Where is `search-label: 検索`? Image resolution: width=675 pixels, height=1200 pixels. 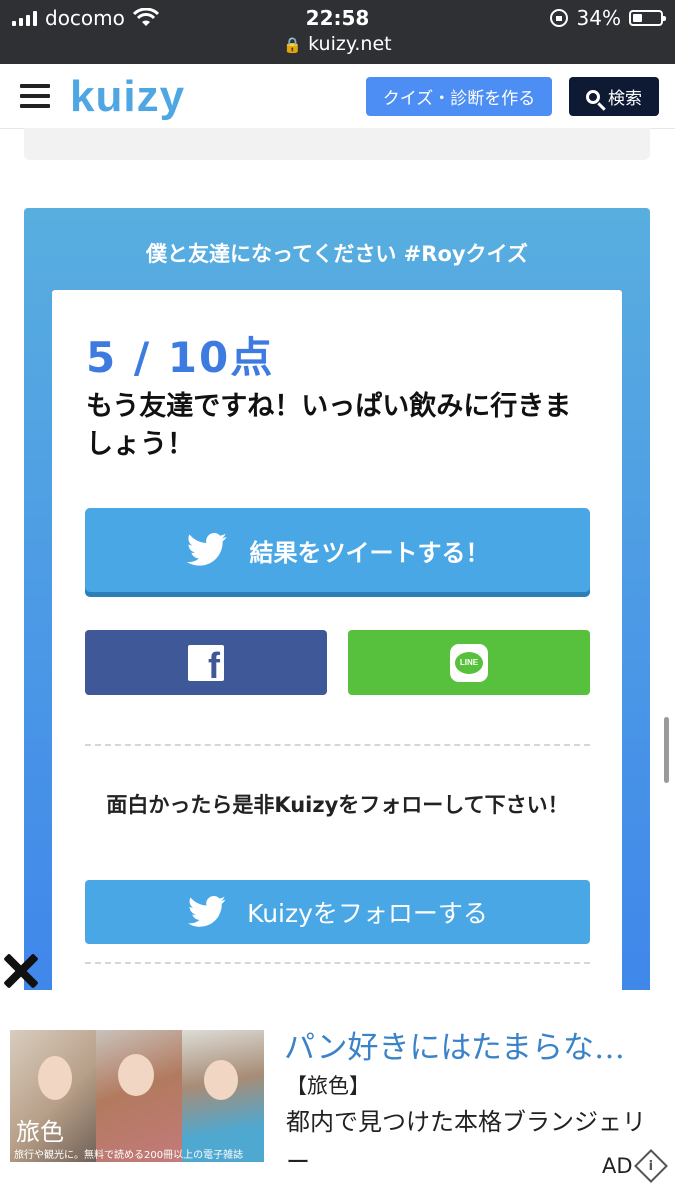
search-label: 検索 is located at coordinates (625, 99).